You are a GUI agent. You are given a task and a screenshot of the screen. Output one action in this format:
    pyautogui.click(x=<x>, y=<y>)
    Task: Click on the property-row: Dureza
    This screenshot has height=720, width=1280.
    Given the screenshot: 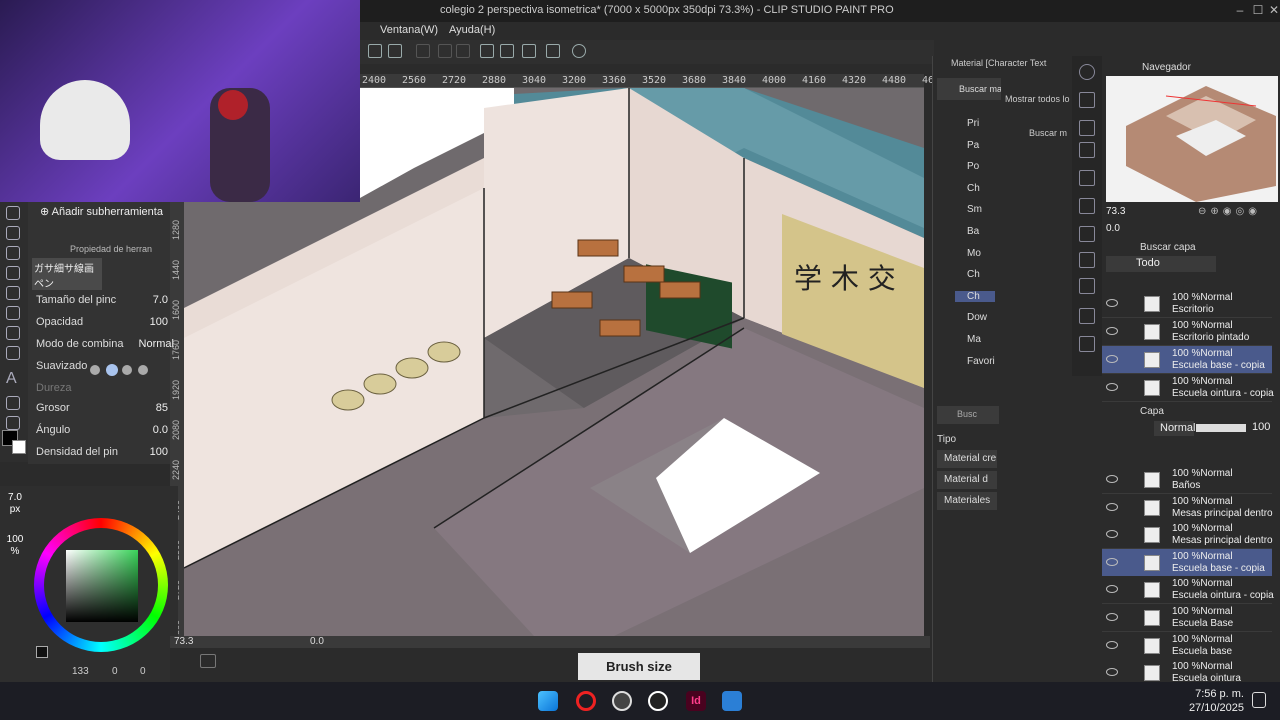 What is the action you would take?
    pyautogui.click(x=111, y=391)
    